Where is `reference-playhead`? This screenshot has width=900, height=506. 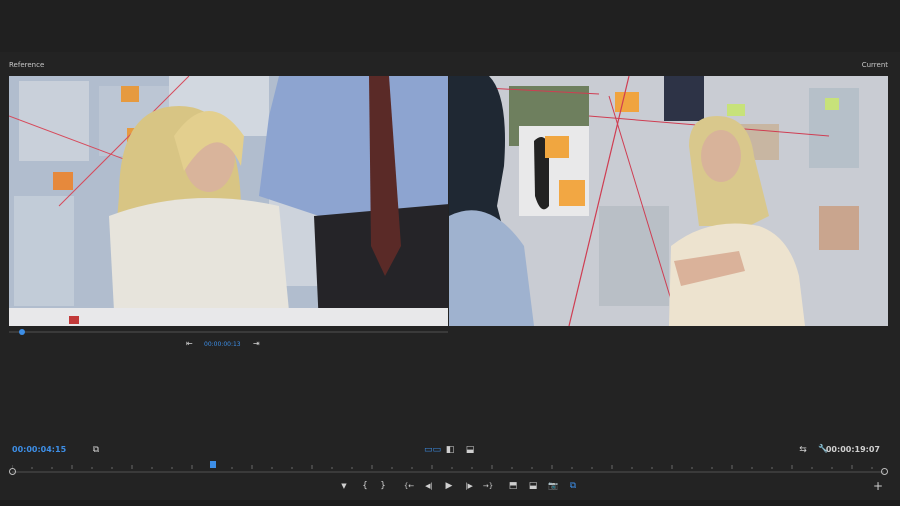
reference-playhead is located at coordinates (22, 332).